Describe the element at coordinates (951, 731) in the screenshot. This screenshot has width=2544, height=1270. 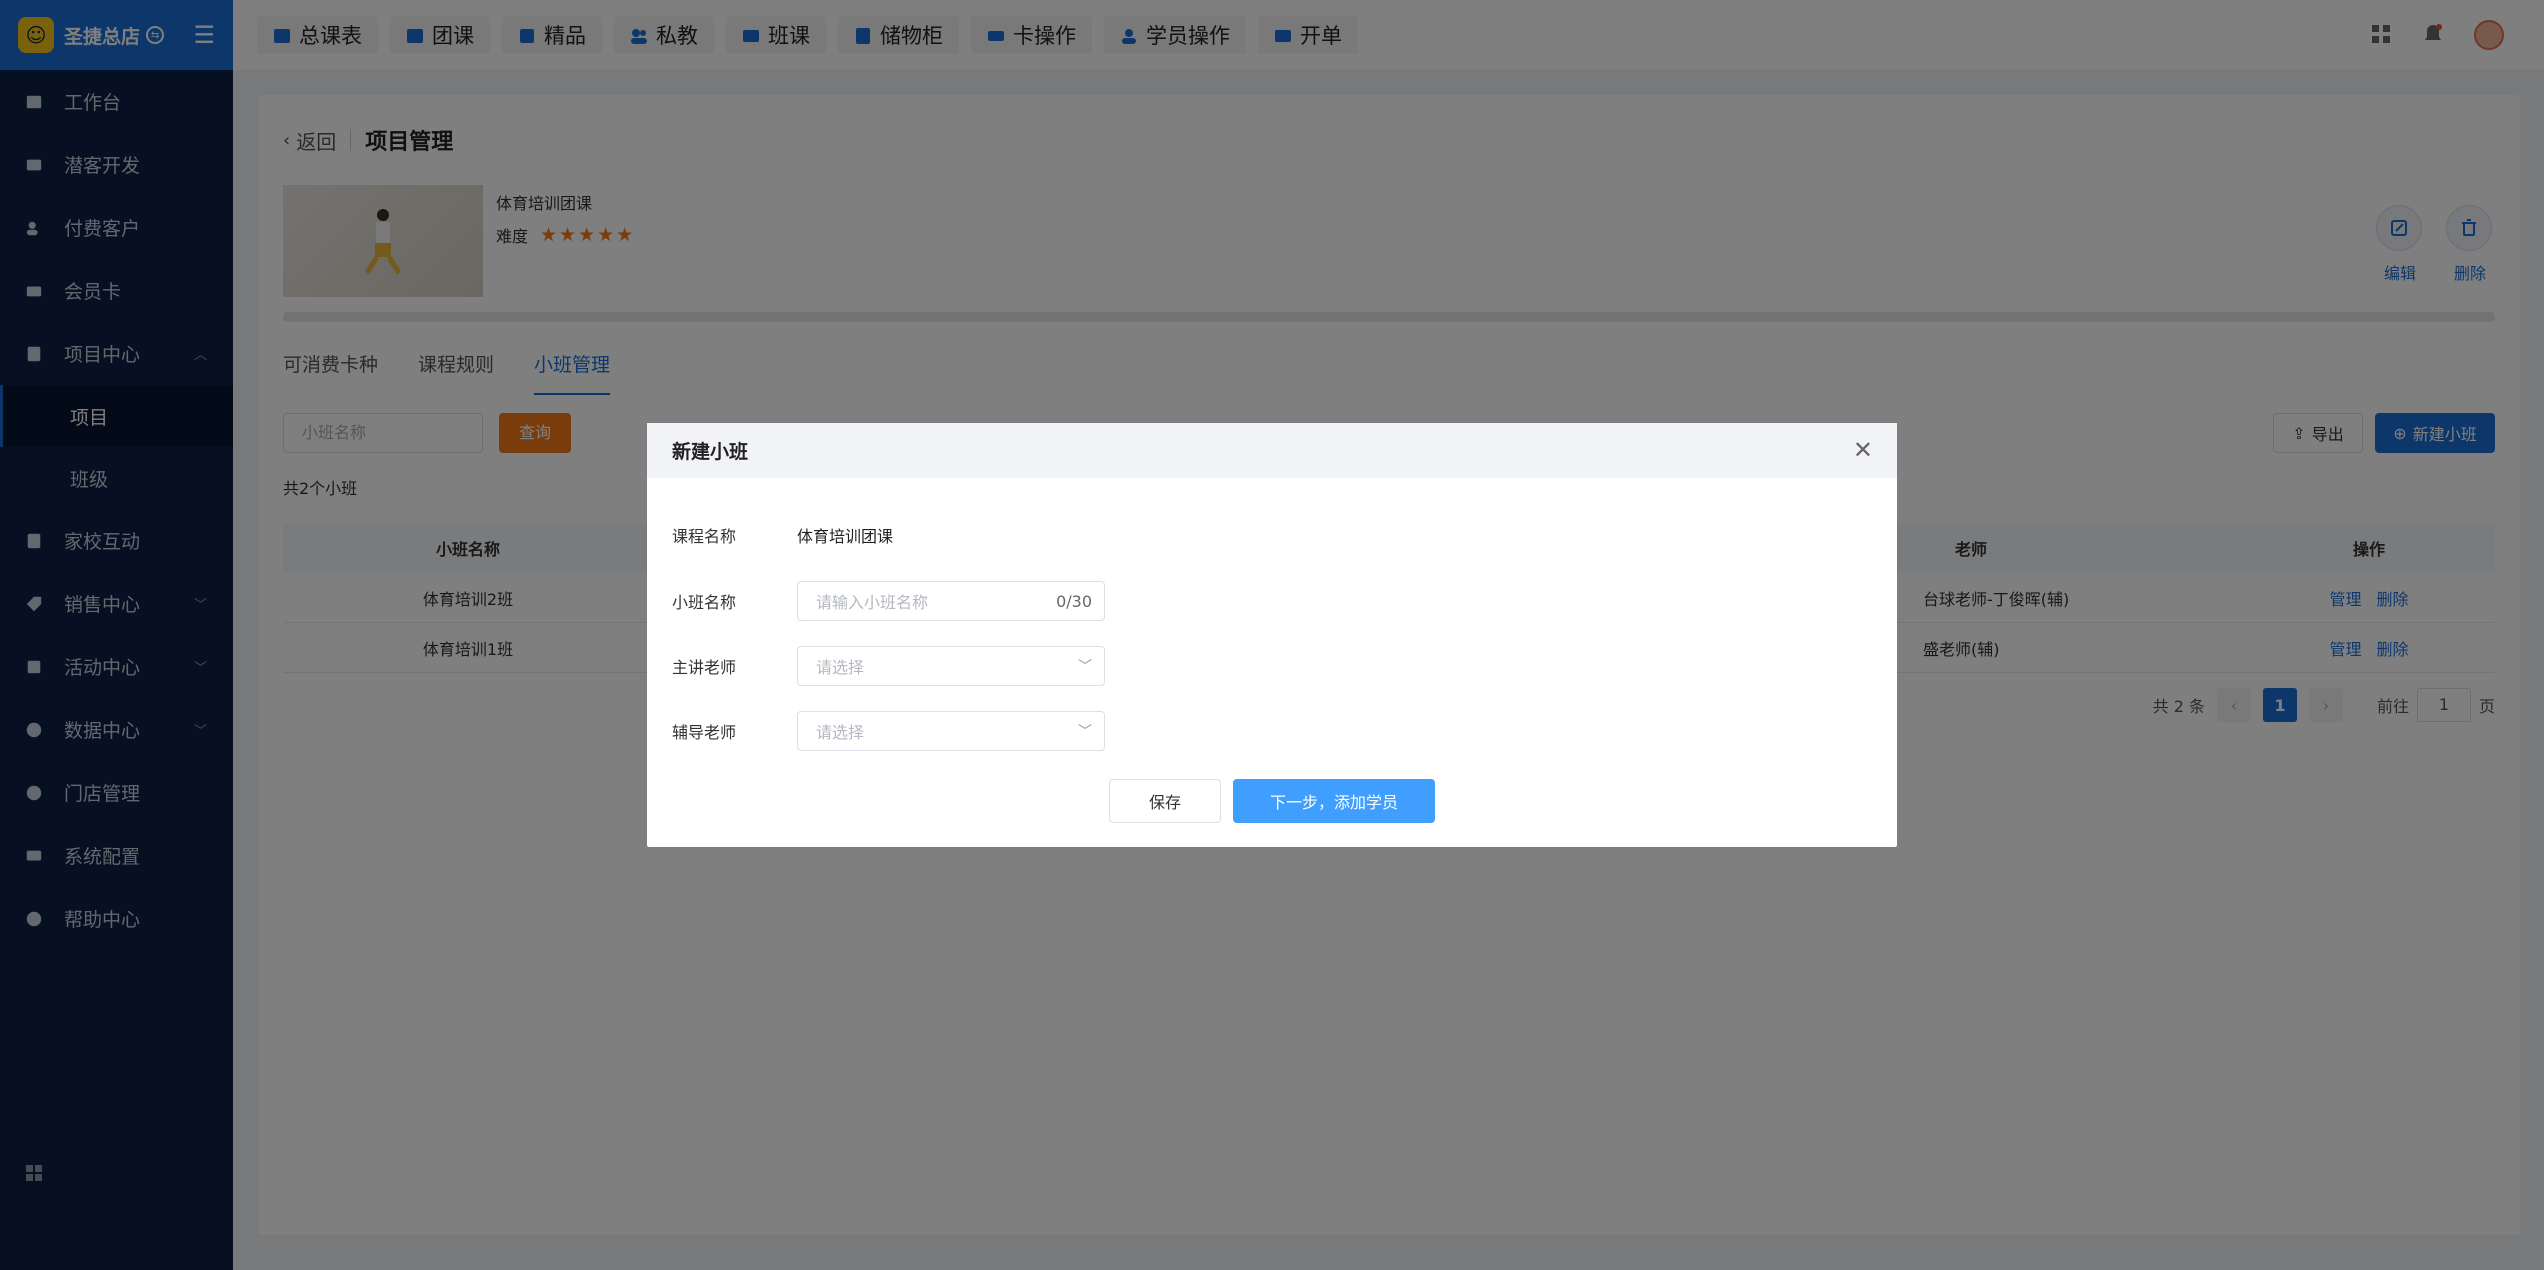
I see `assist-teacher-select: 请选择 ﹀` at that location.